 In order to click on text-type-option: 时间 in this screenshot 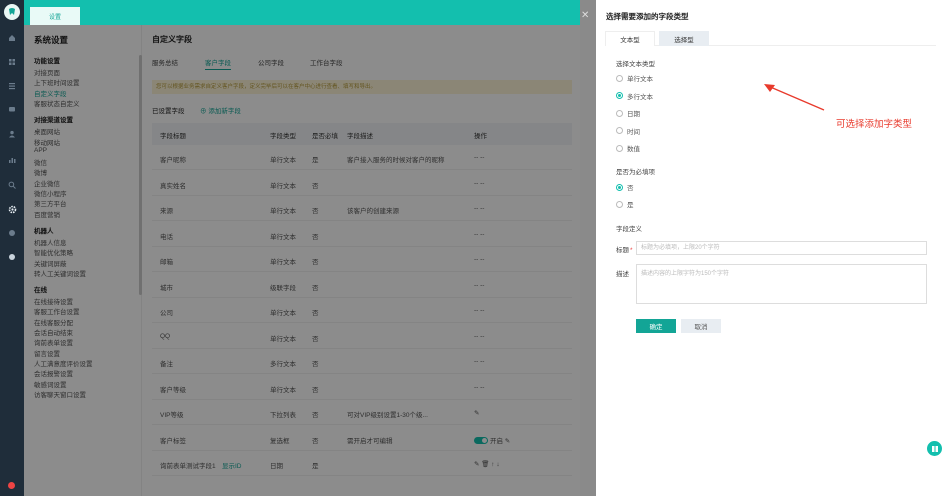, I will do `click(628, 131)`.